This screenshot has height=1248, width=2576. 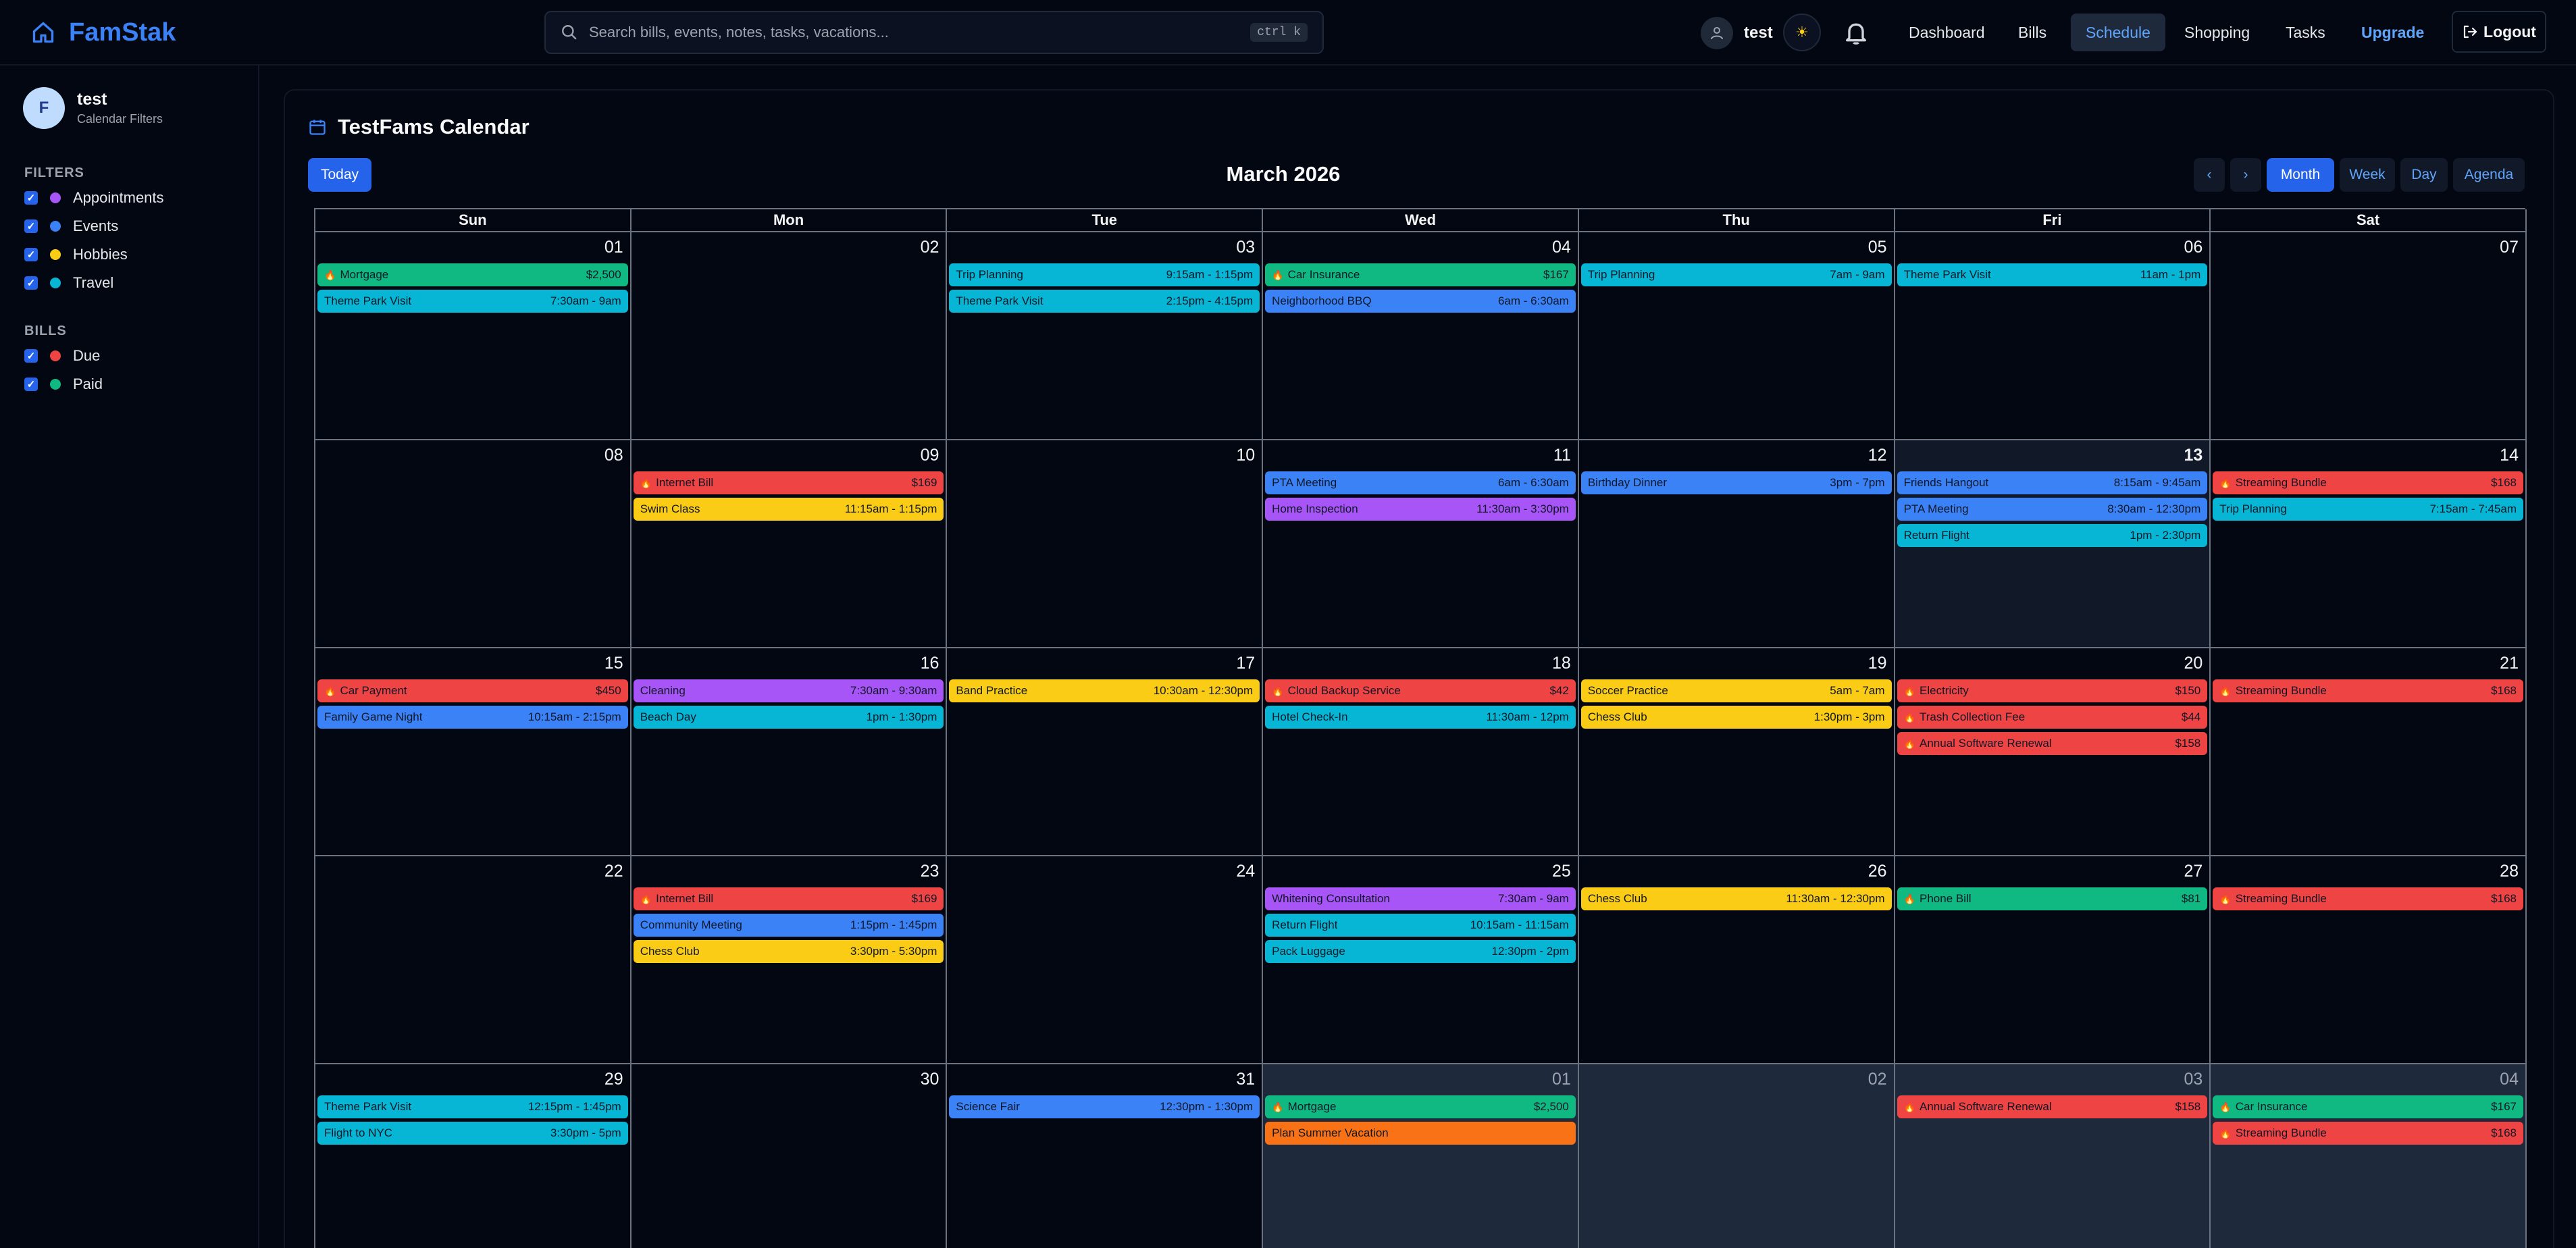 I want to click on day-number: 18, so click(x=1561, y=663).